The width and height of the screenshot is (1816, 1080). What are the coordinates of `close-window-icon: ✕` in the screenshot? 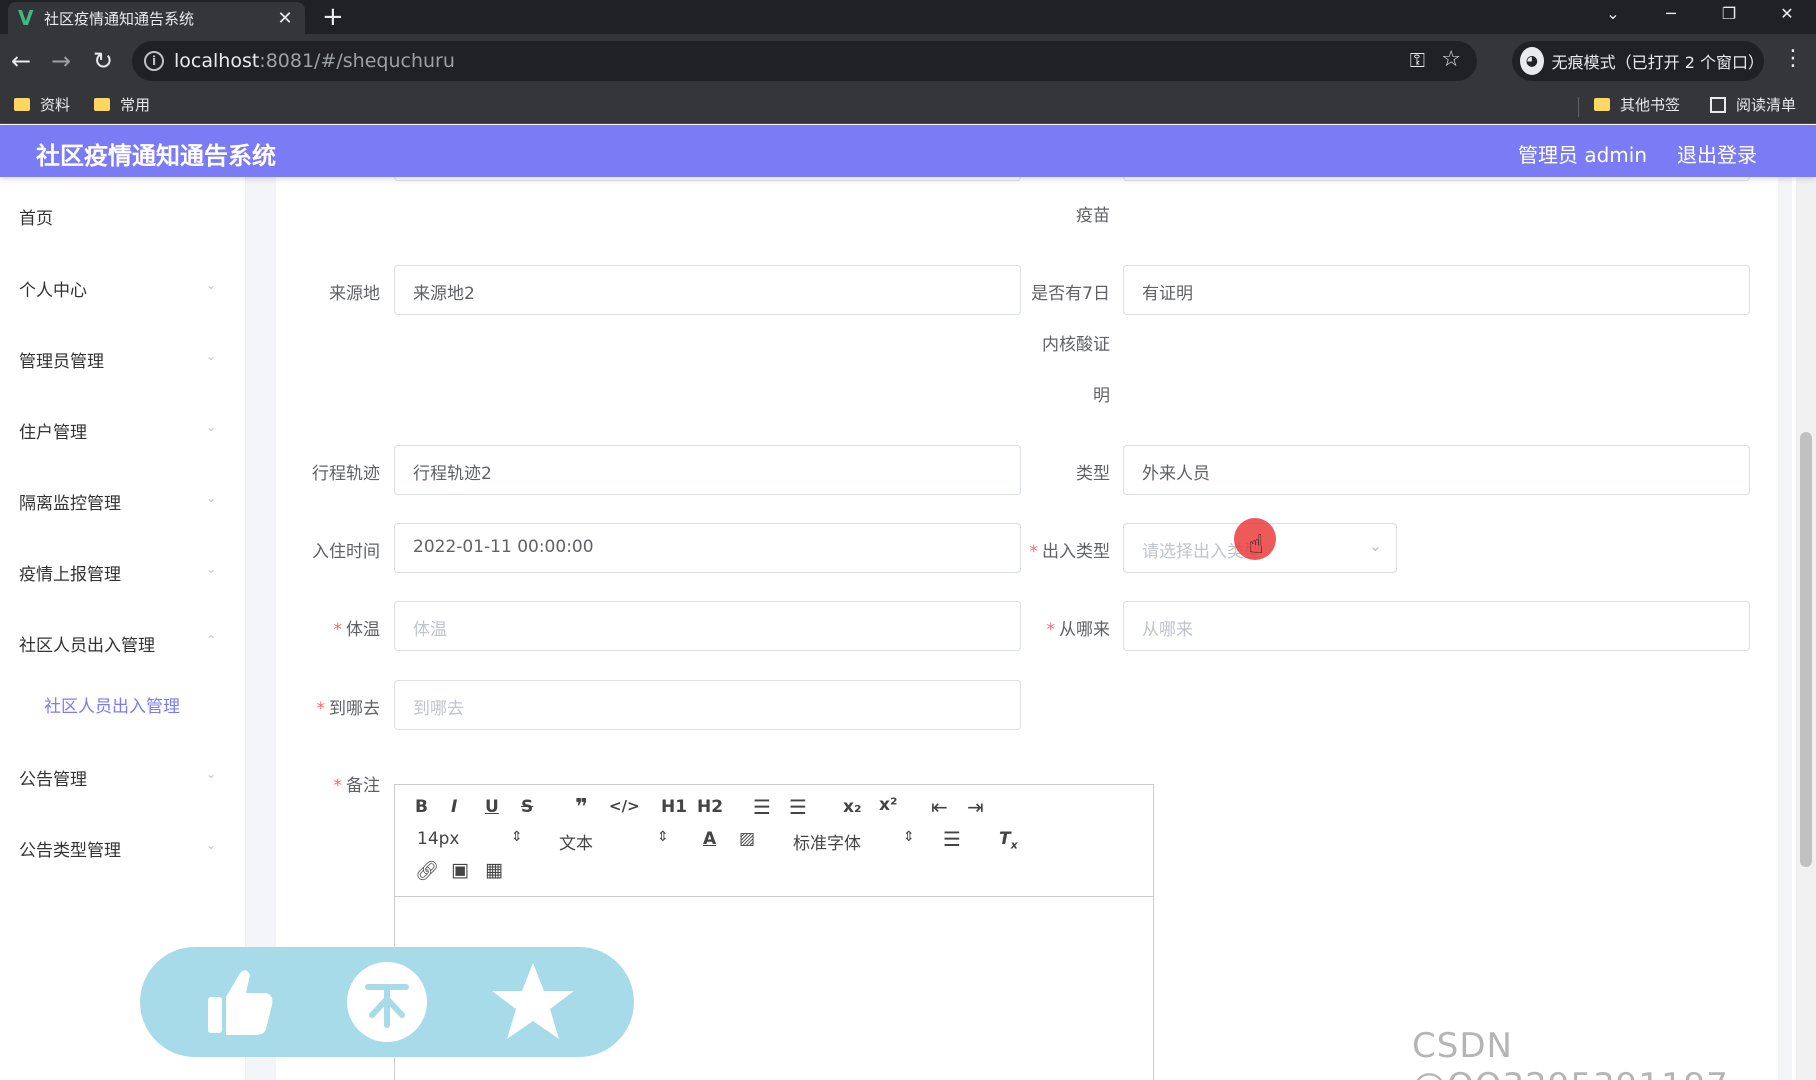 It's located at (1787, 15).